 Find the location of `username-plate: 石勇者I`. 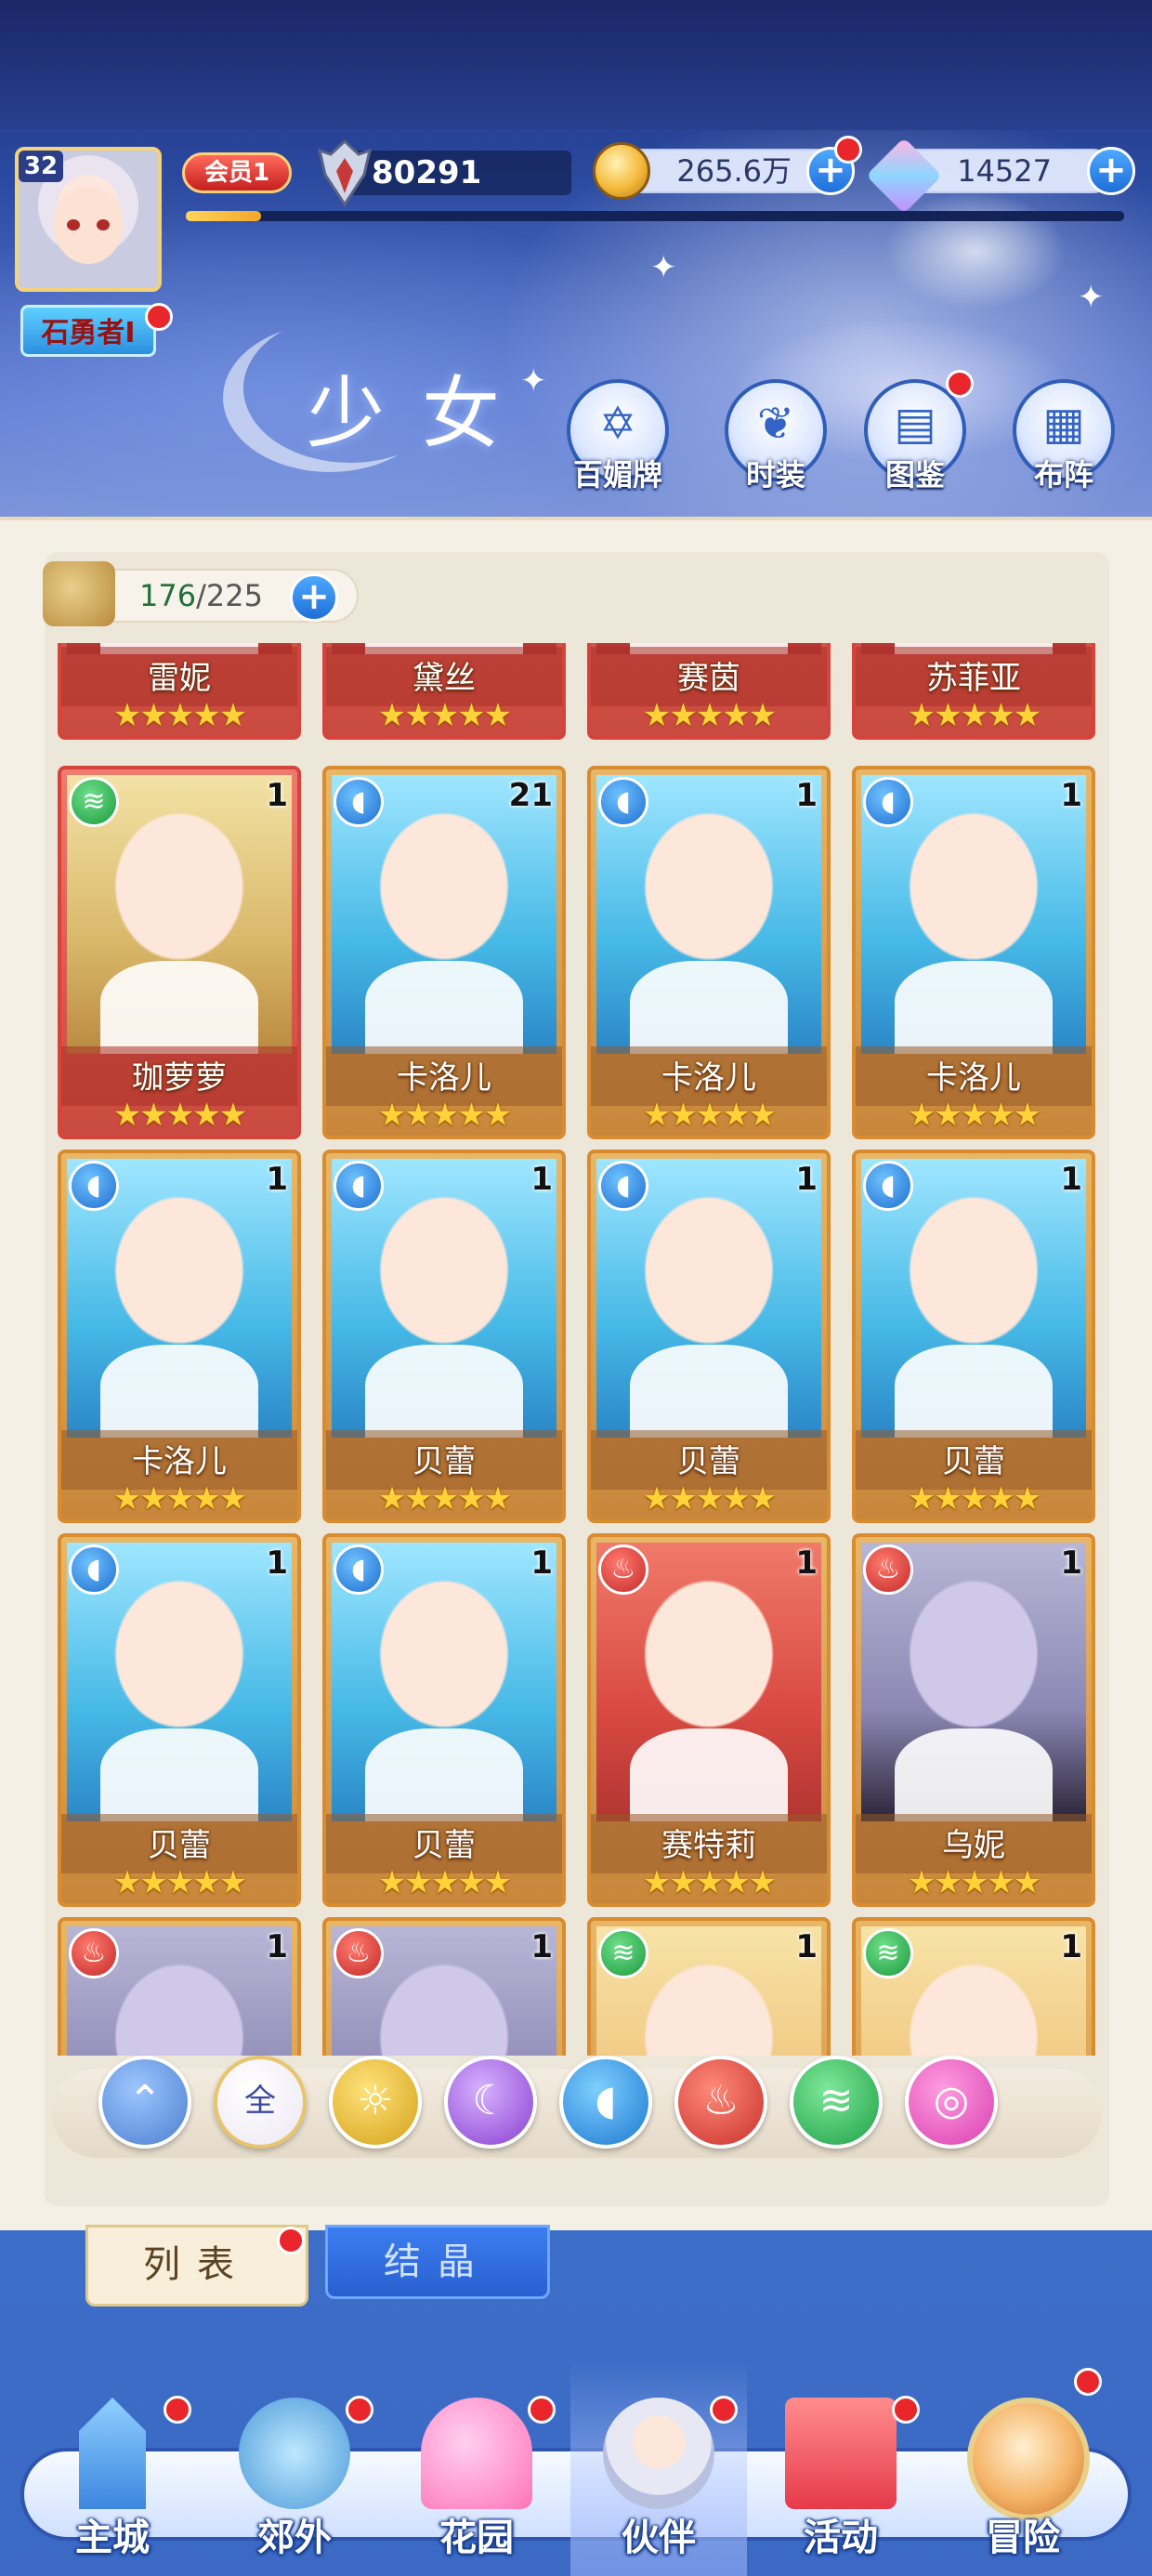

username-plate: 石勇者I is located at coordinates (88, 331).